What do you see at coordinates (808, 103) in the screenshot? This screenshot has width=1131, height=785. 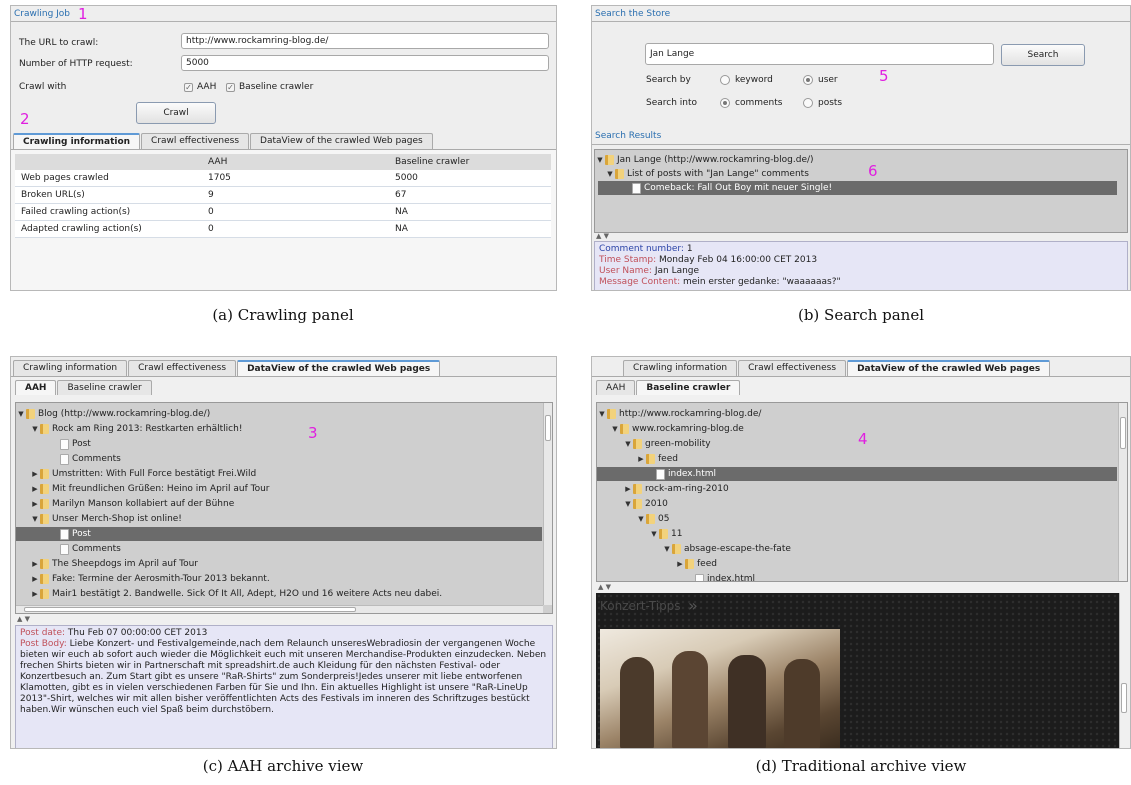 I see `posts-radio` at bounding box center [808, 103].